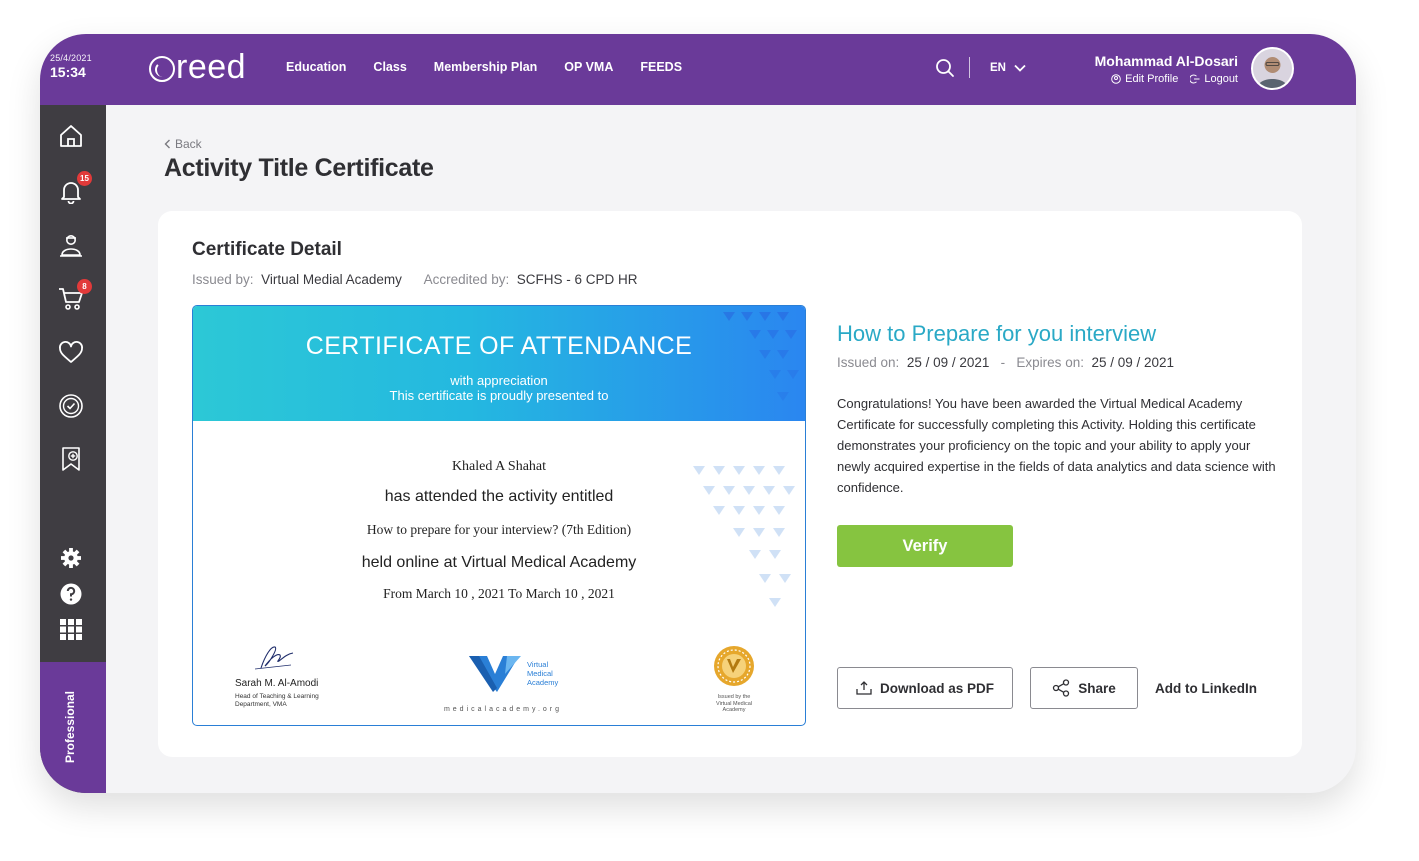  What do you see at coordinates (84, 178) in the screenshot?
I see `notification-badge: 15` at bounding box center [84, 178].